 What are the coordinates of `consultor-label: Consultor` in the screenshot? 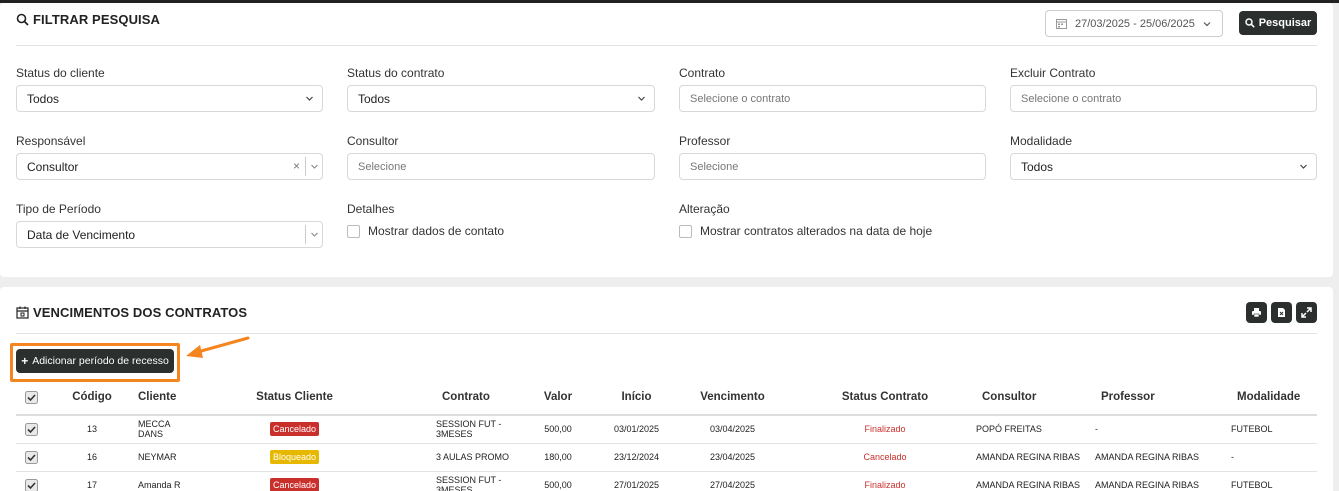 It's located at (373, 141).